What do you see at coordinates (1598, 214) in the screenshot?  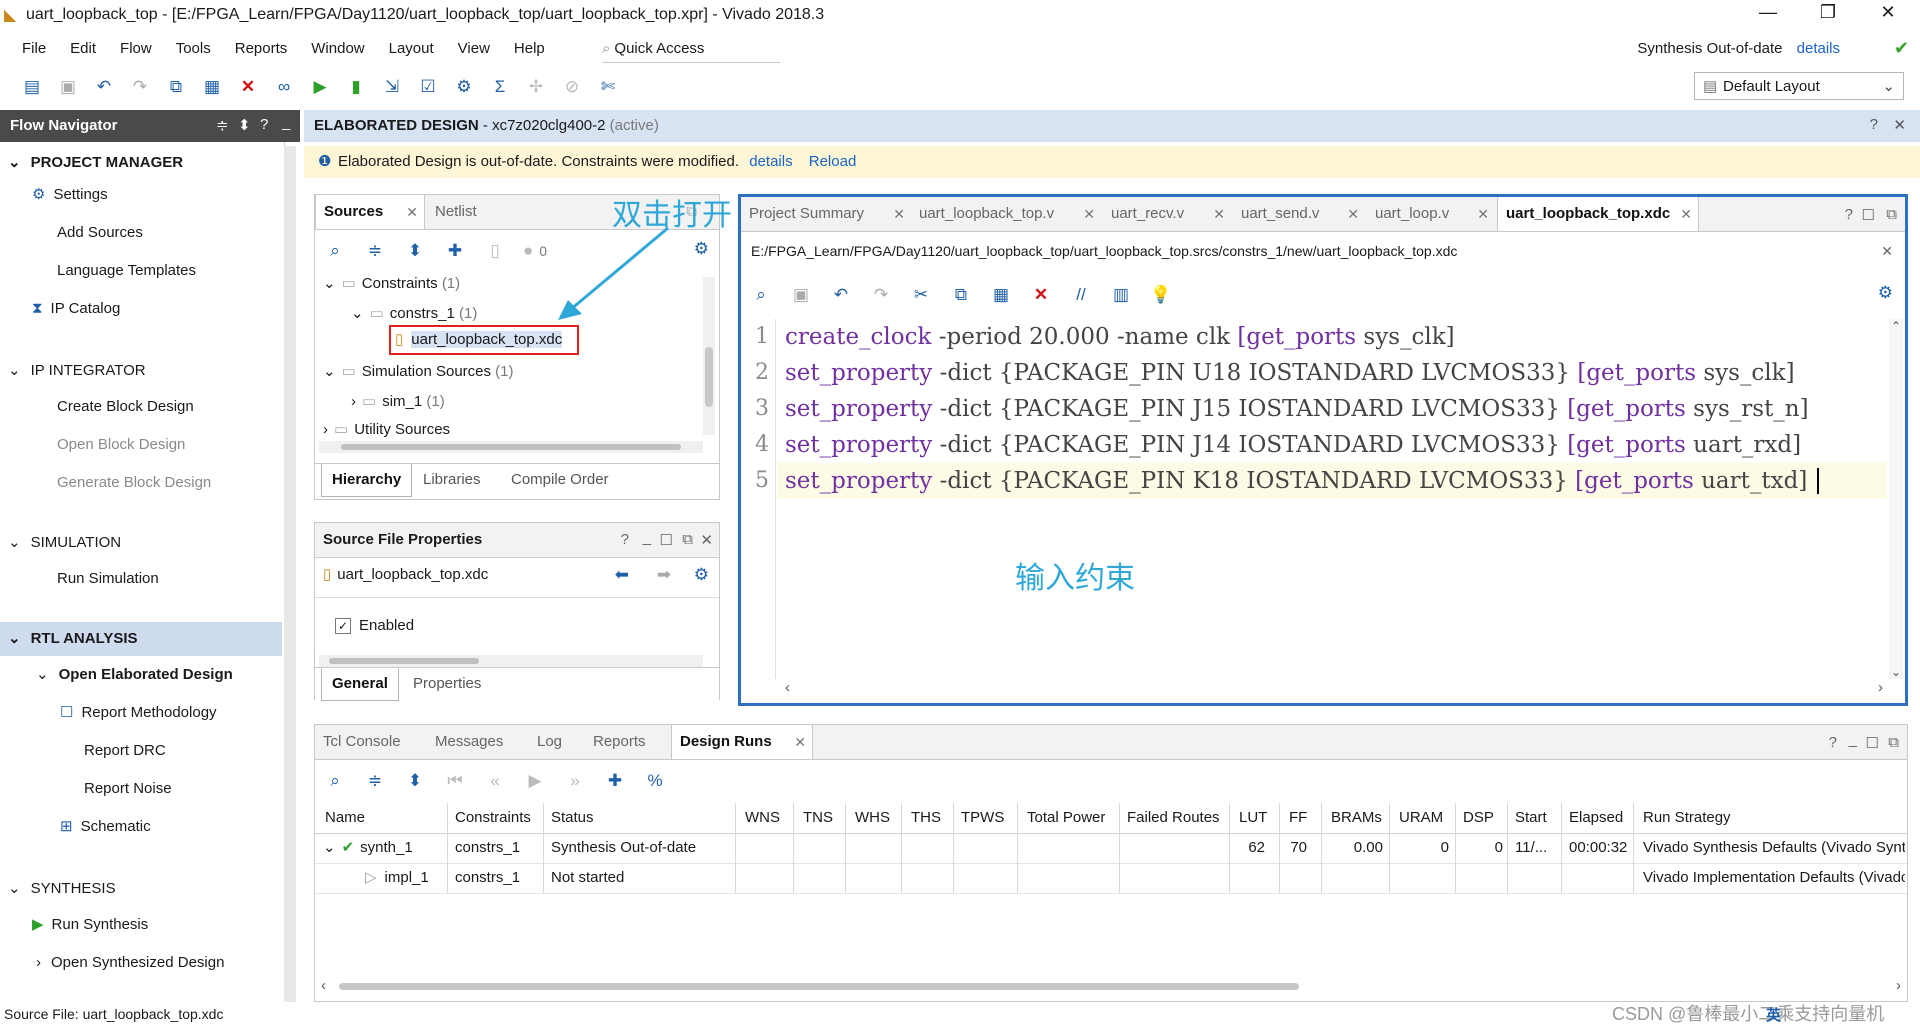 I see `tab-uart-loopback-top-xdc: uart_loopback_top.xdc ✕` at bounding box center [1598, 214].